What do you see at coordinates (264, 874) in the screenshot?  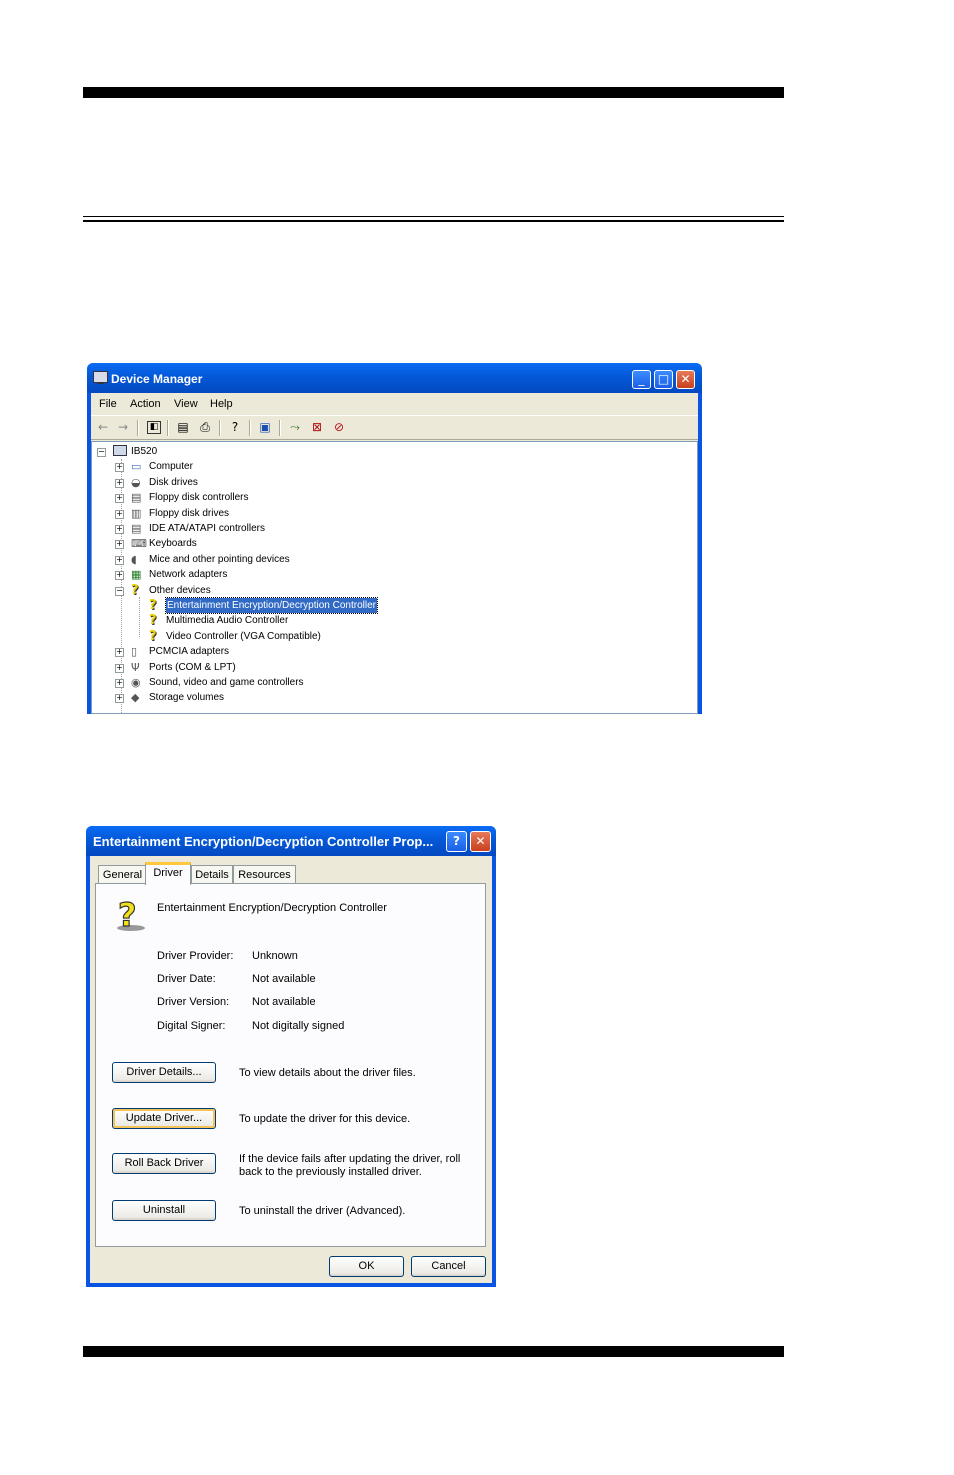 I see `tab-resources: Resources` at bounding box center [264, 874].